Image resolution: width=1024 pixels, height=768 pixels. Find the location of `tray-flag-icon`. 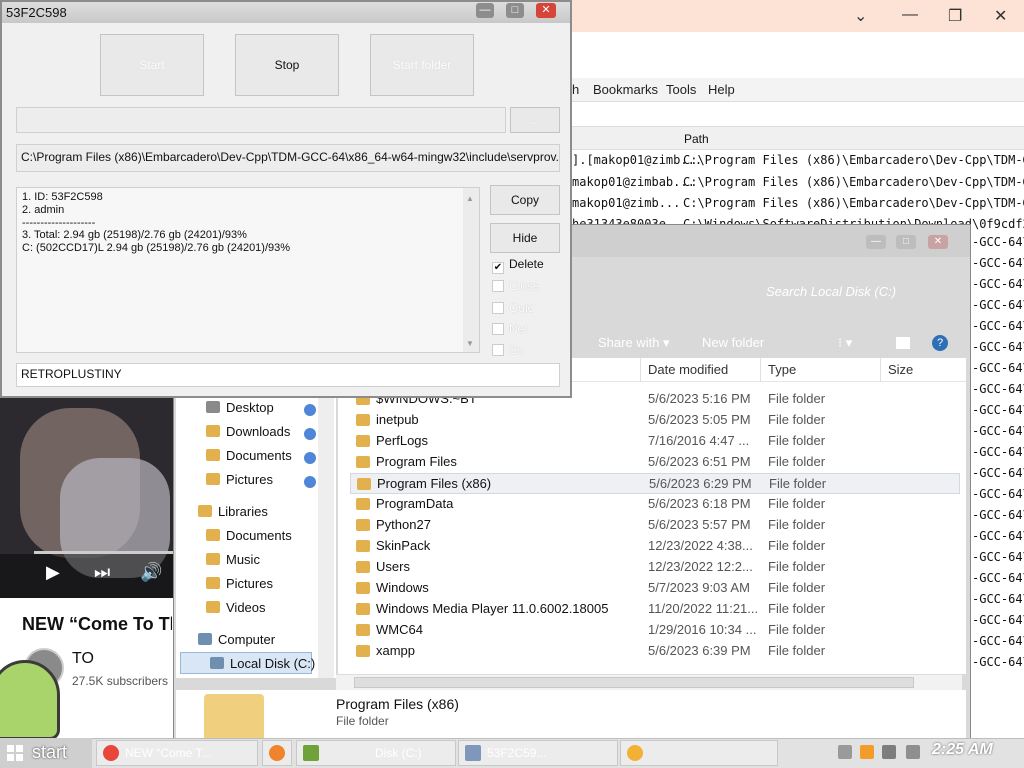

tray-flag-icon is located at coordinates (889, 752).